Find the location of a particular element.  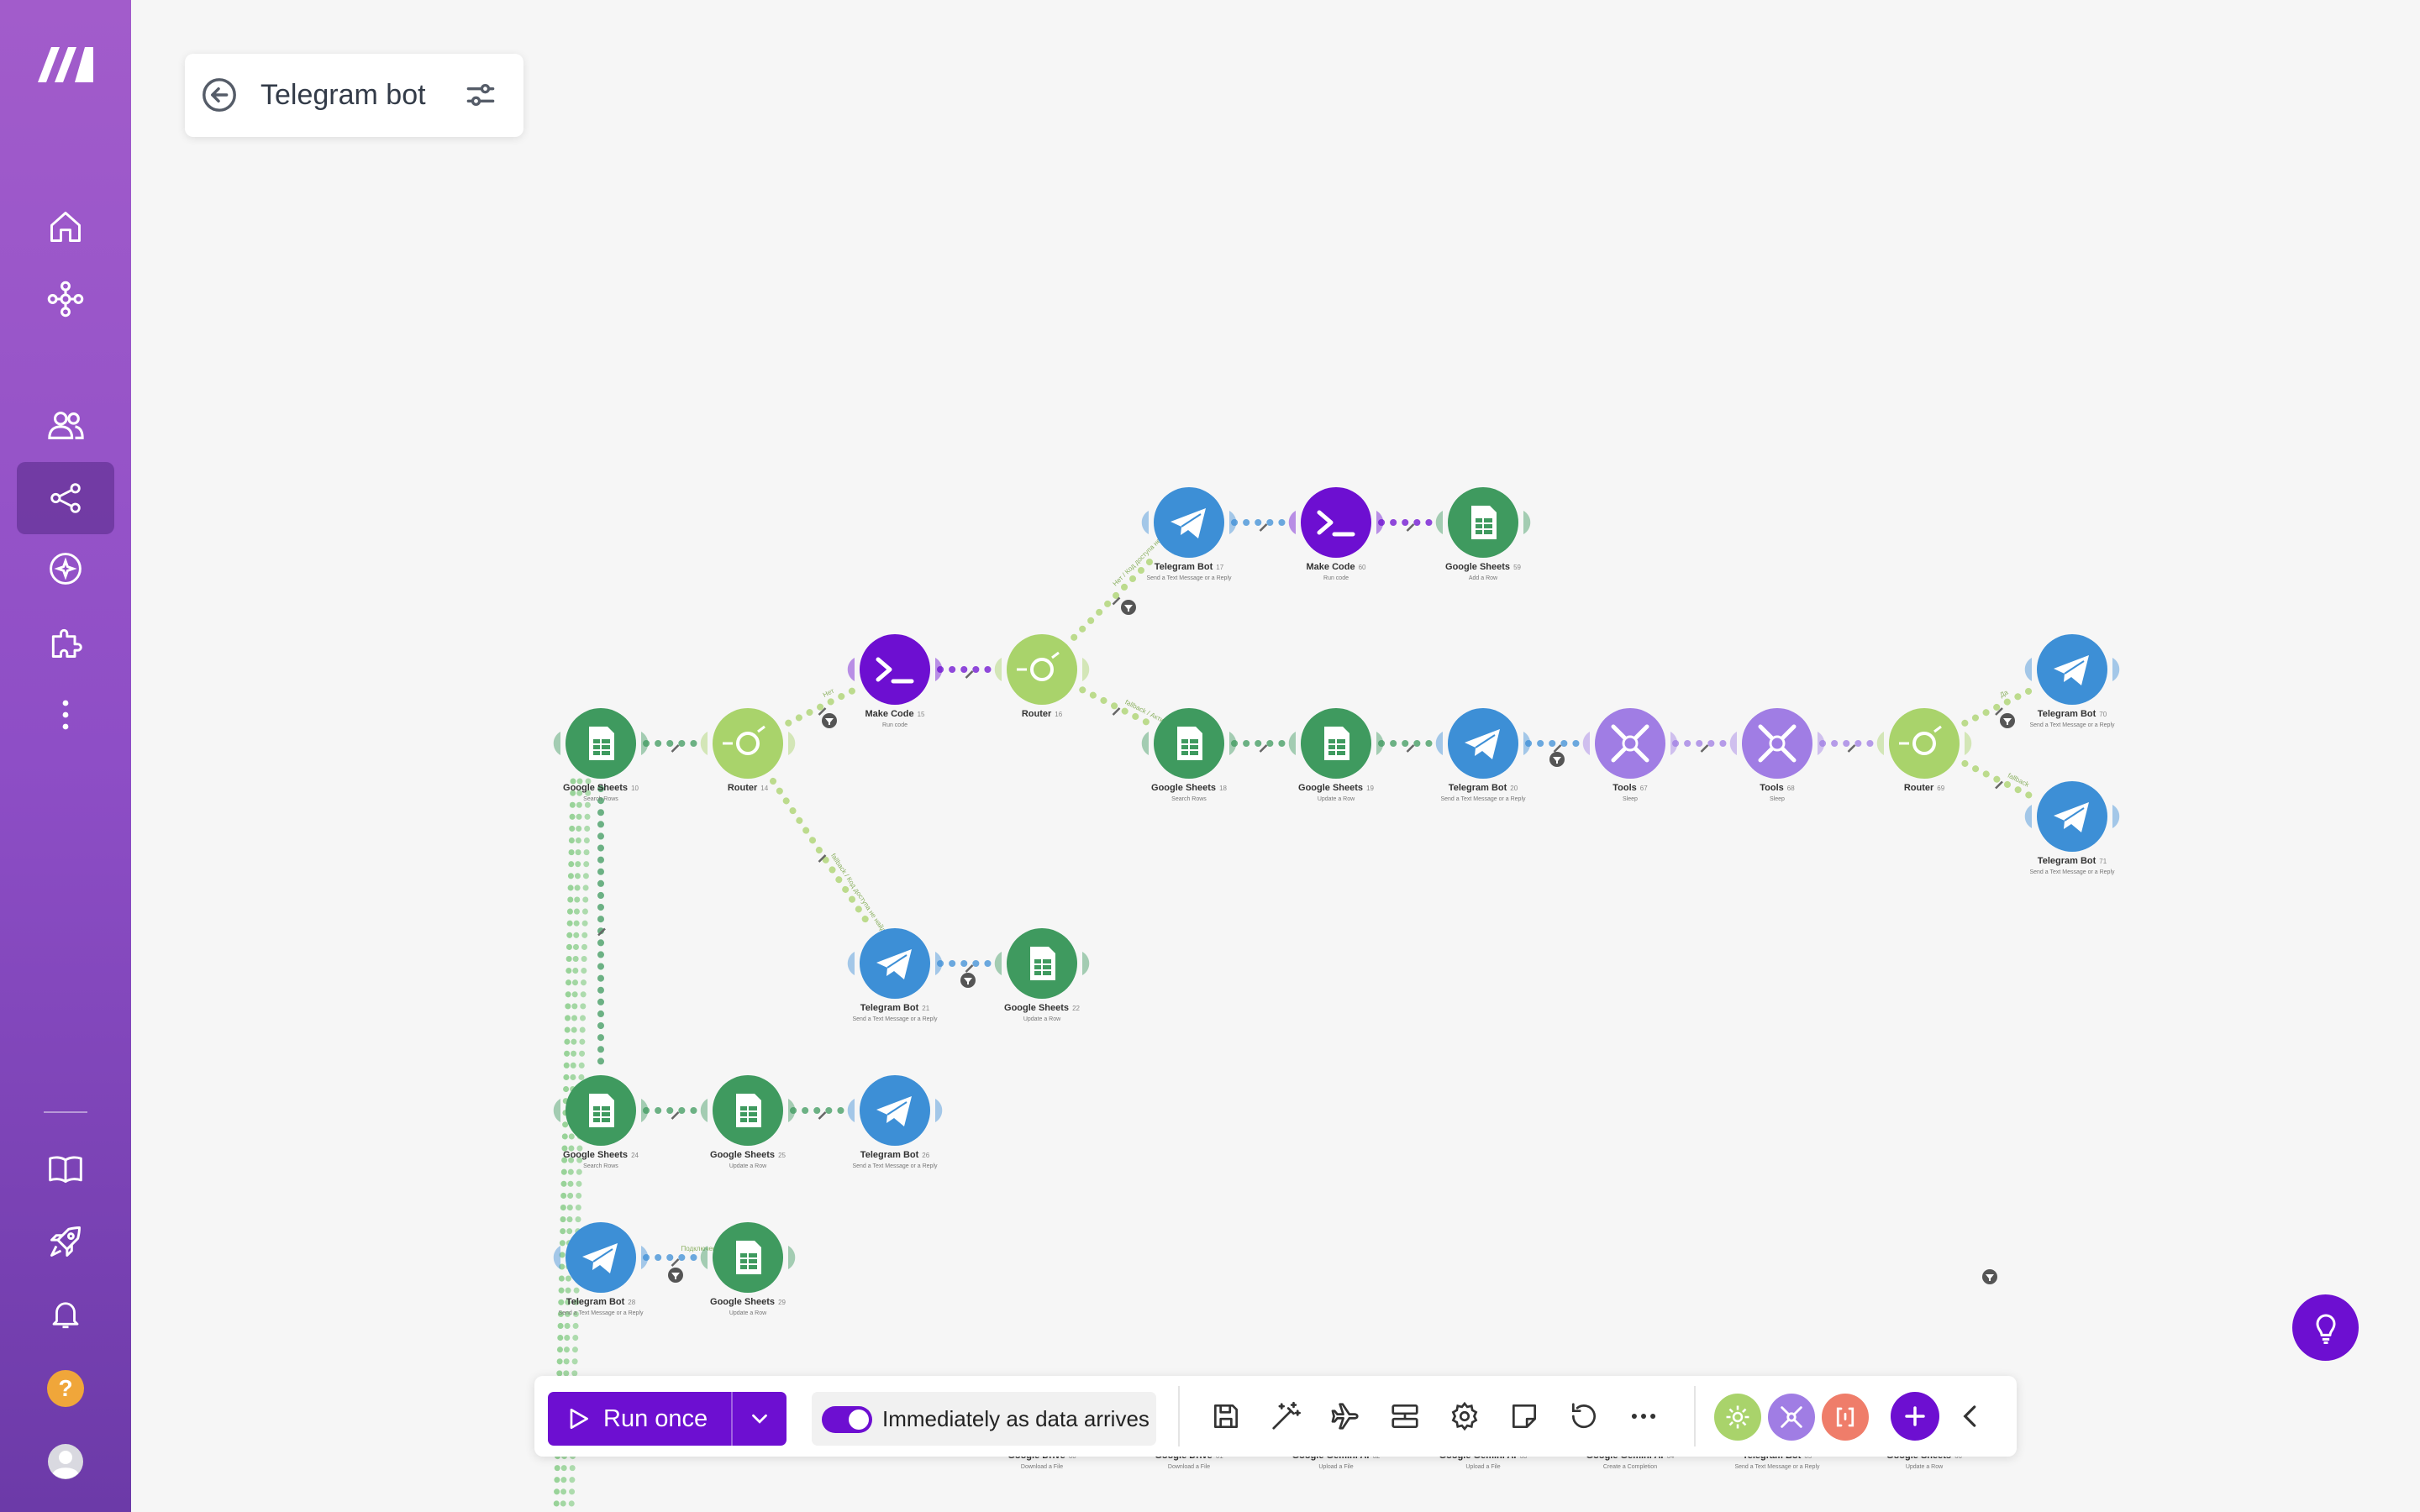

gear-icon is located at coordinates (1465, 1418).